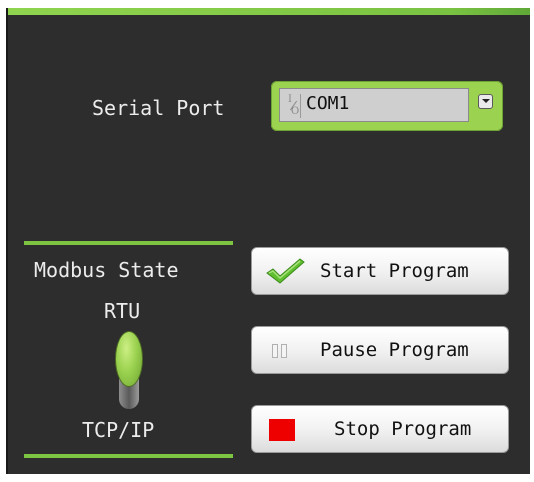 This screenshot has width=534, height=482. What do you see at coordinates (294, 106) in the screenshot?
I see `io-resource-icon: I O` at bounding box center [294, 106].